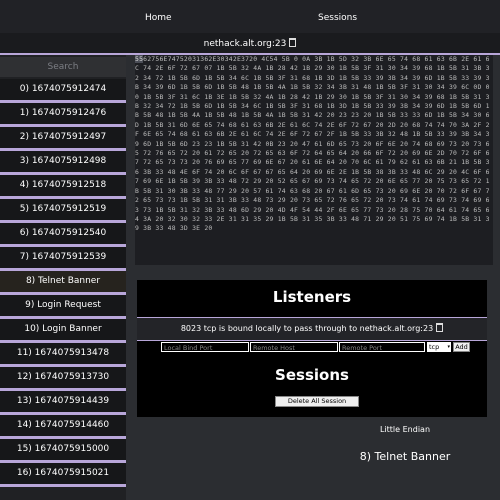  I want to click on trash-icon, so click(293, 42).